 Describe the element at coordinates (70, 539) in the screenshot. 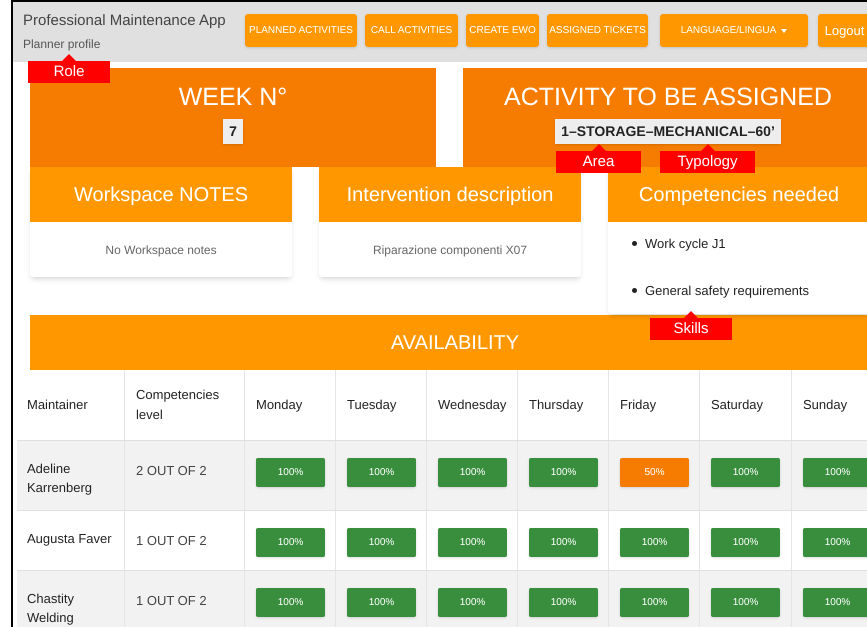

I see `maintainer-name: Augusta Faver` at that location.